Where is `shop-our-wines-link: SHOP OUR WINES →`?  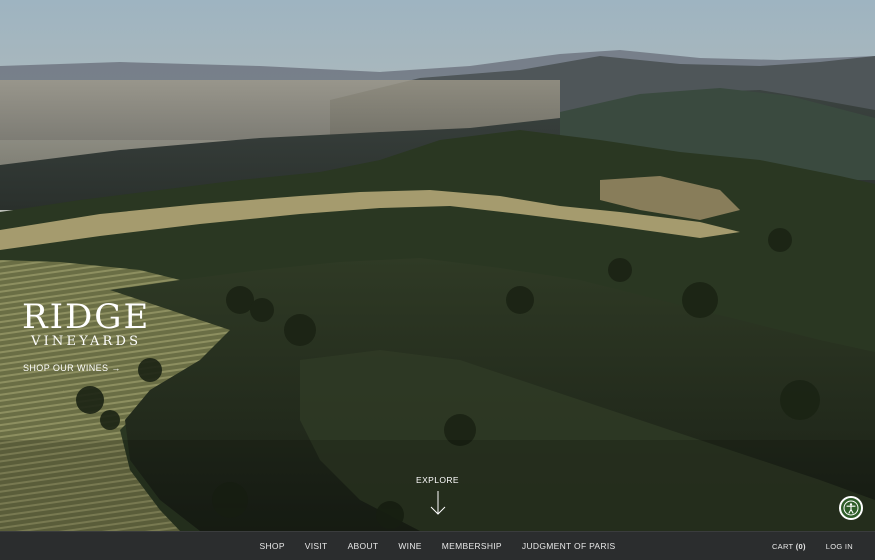
shop-our-wines-link: SHOP OUR WINES → is located at coordinates (72, 368).